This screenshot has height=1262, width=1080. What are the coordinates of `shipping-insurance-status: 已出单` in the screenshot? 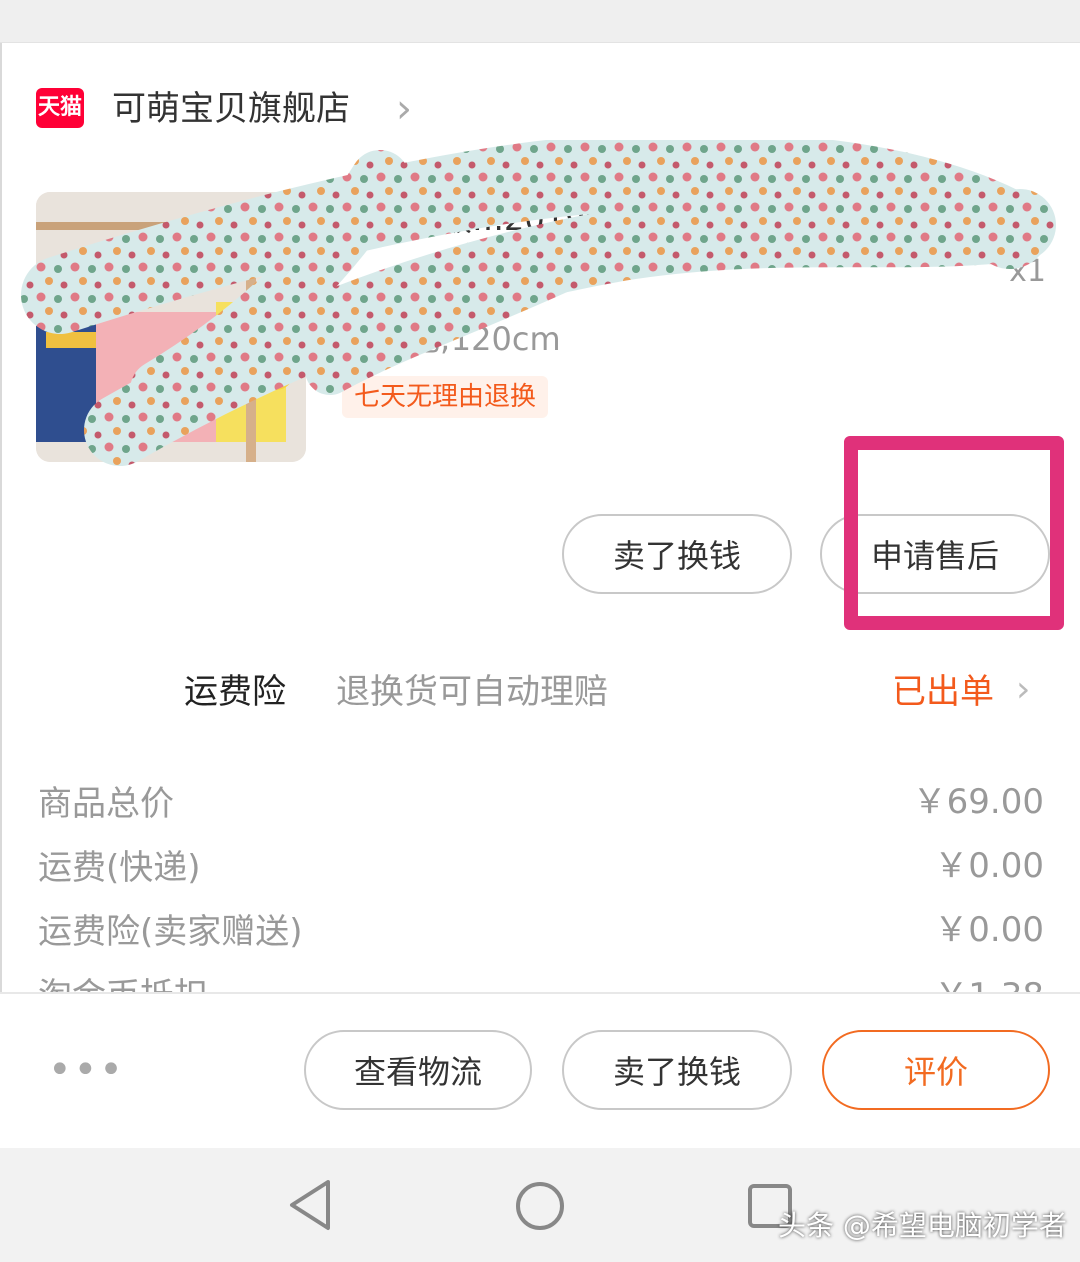 It's located at (943, 692).